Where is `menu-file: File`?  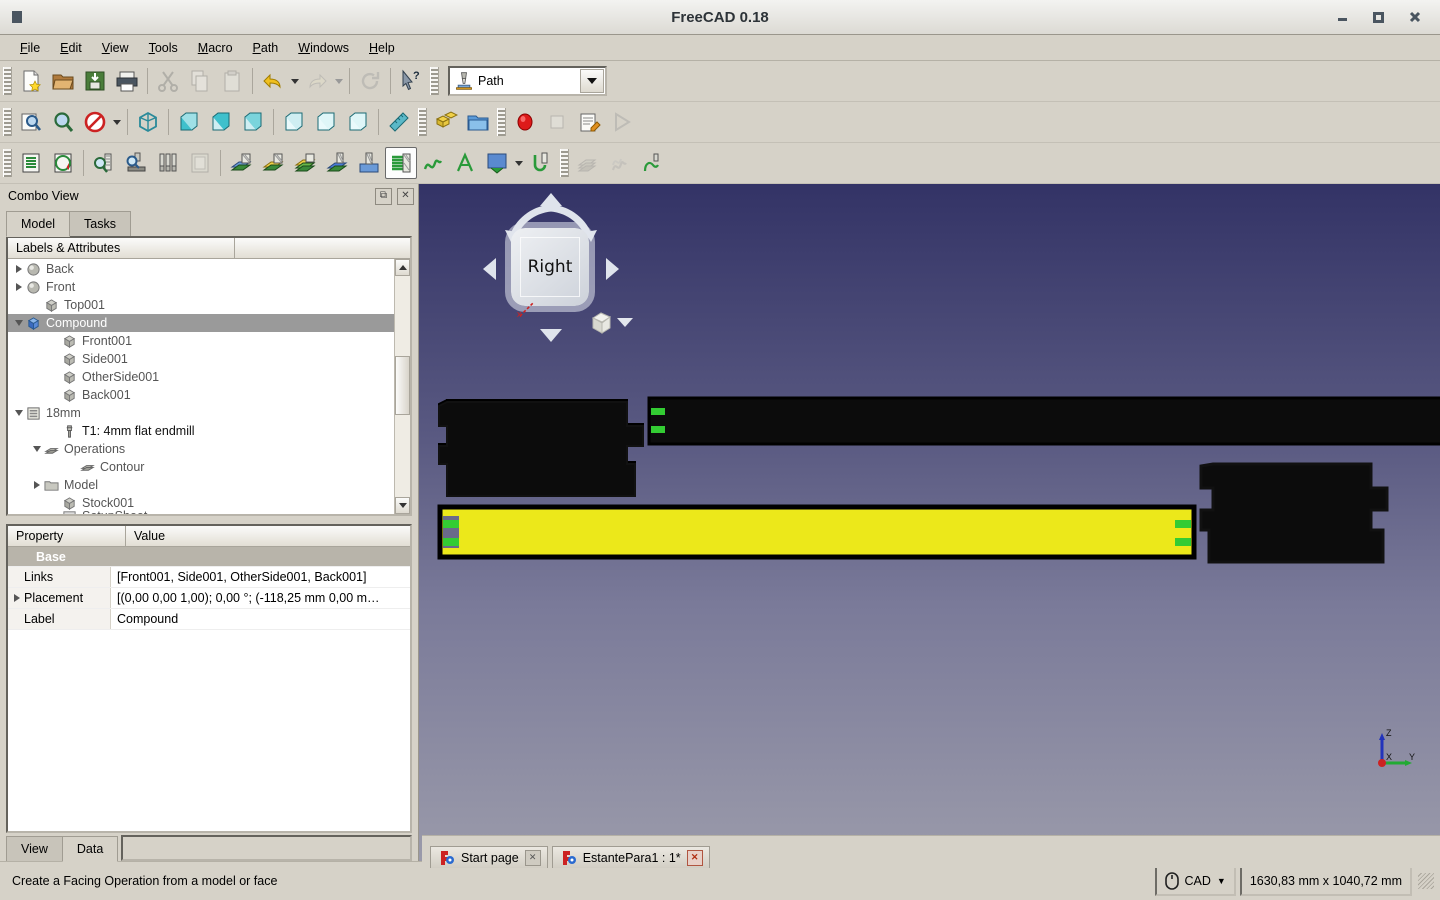 menu-file: File is located at coordinates (30, 48).